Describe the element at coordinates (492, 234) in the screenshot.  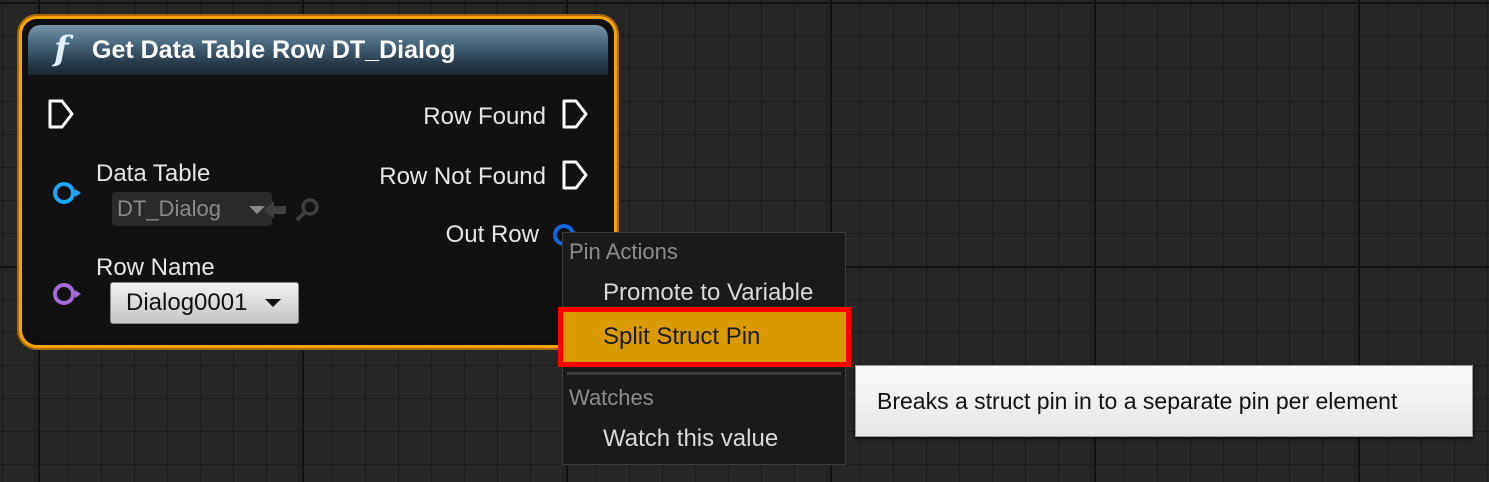
I see `out-row-label: Out Row` at that location.